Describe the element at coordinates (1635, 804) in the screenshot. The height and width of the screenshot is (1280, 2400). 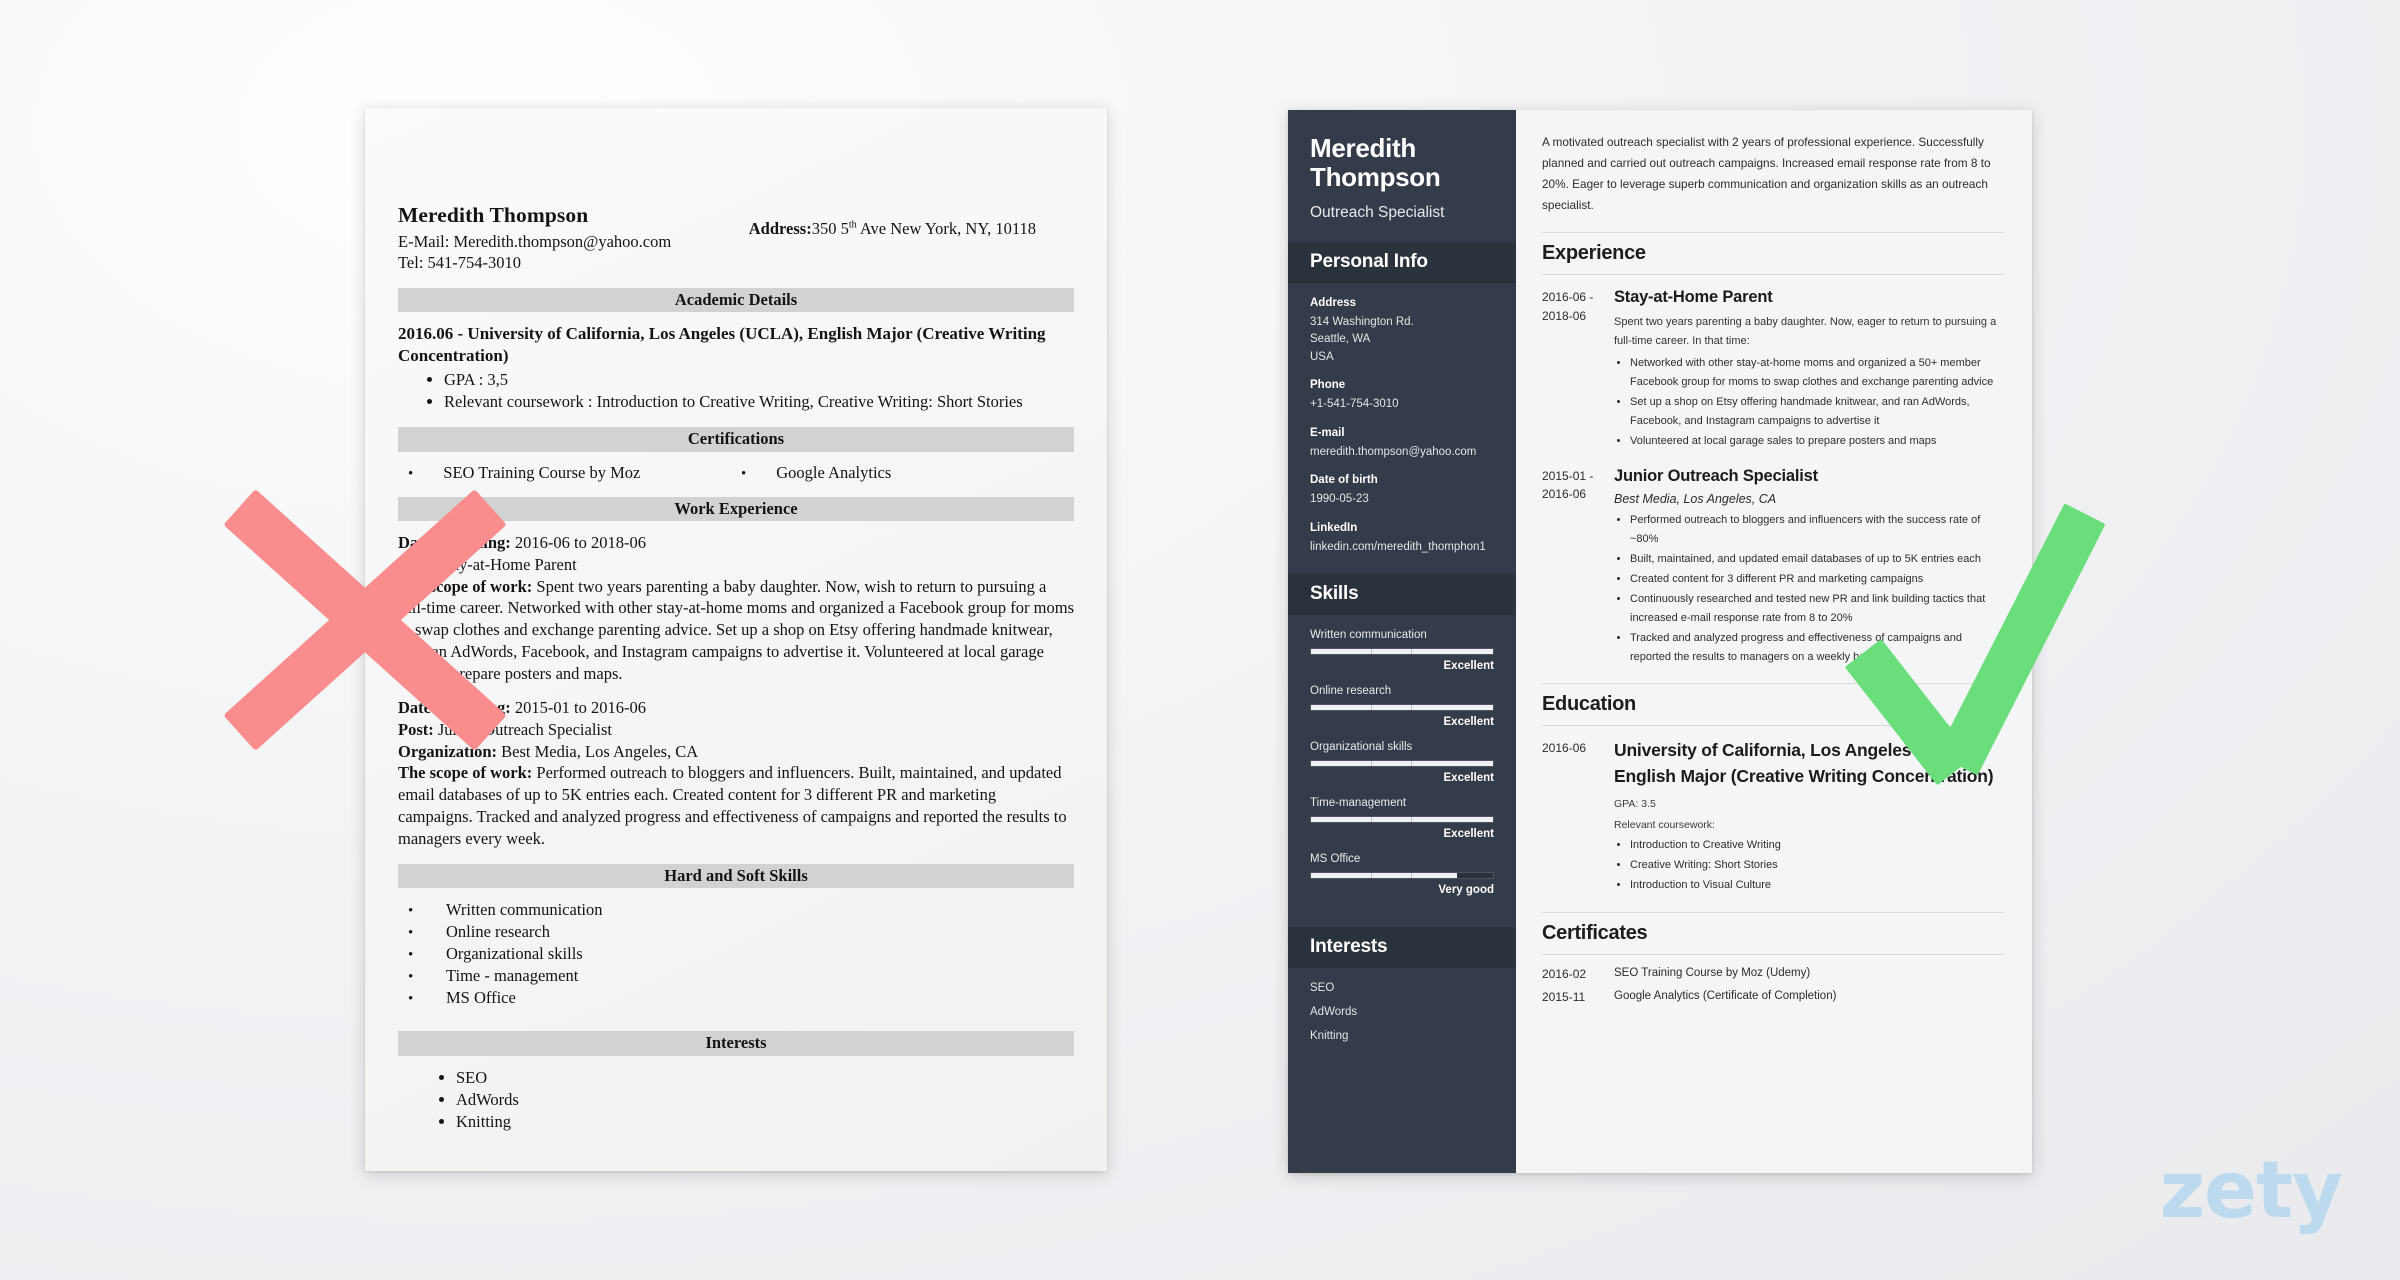
I see `education-gpa: GPA: 3.5` at that location.